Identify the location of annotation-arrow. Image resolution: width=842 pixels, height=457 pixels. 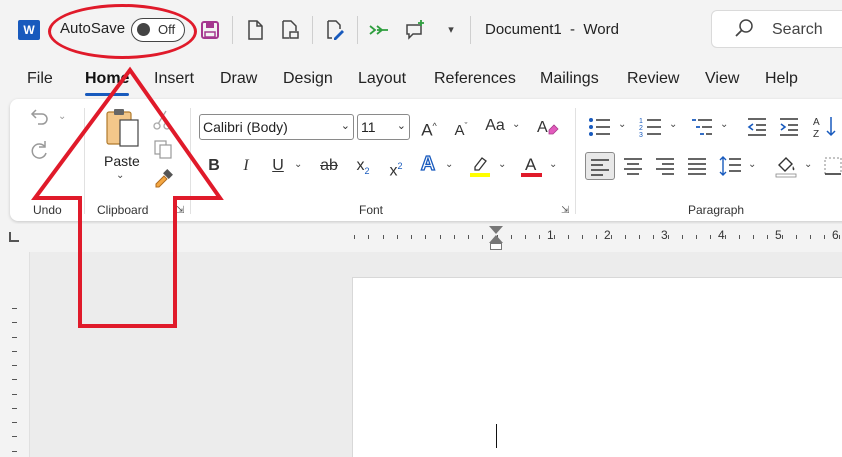
(127, 197).